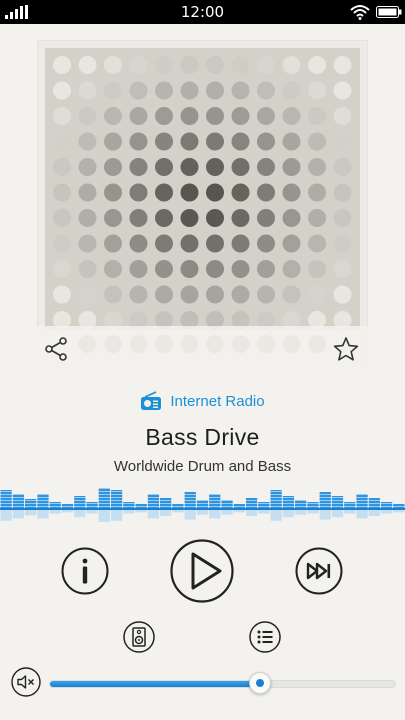 The image size is (405, 720). What do you see at coordinates (85, 571) in the screenshot?
I see `info-button` at bounding box center [85, 571].